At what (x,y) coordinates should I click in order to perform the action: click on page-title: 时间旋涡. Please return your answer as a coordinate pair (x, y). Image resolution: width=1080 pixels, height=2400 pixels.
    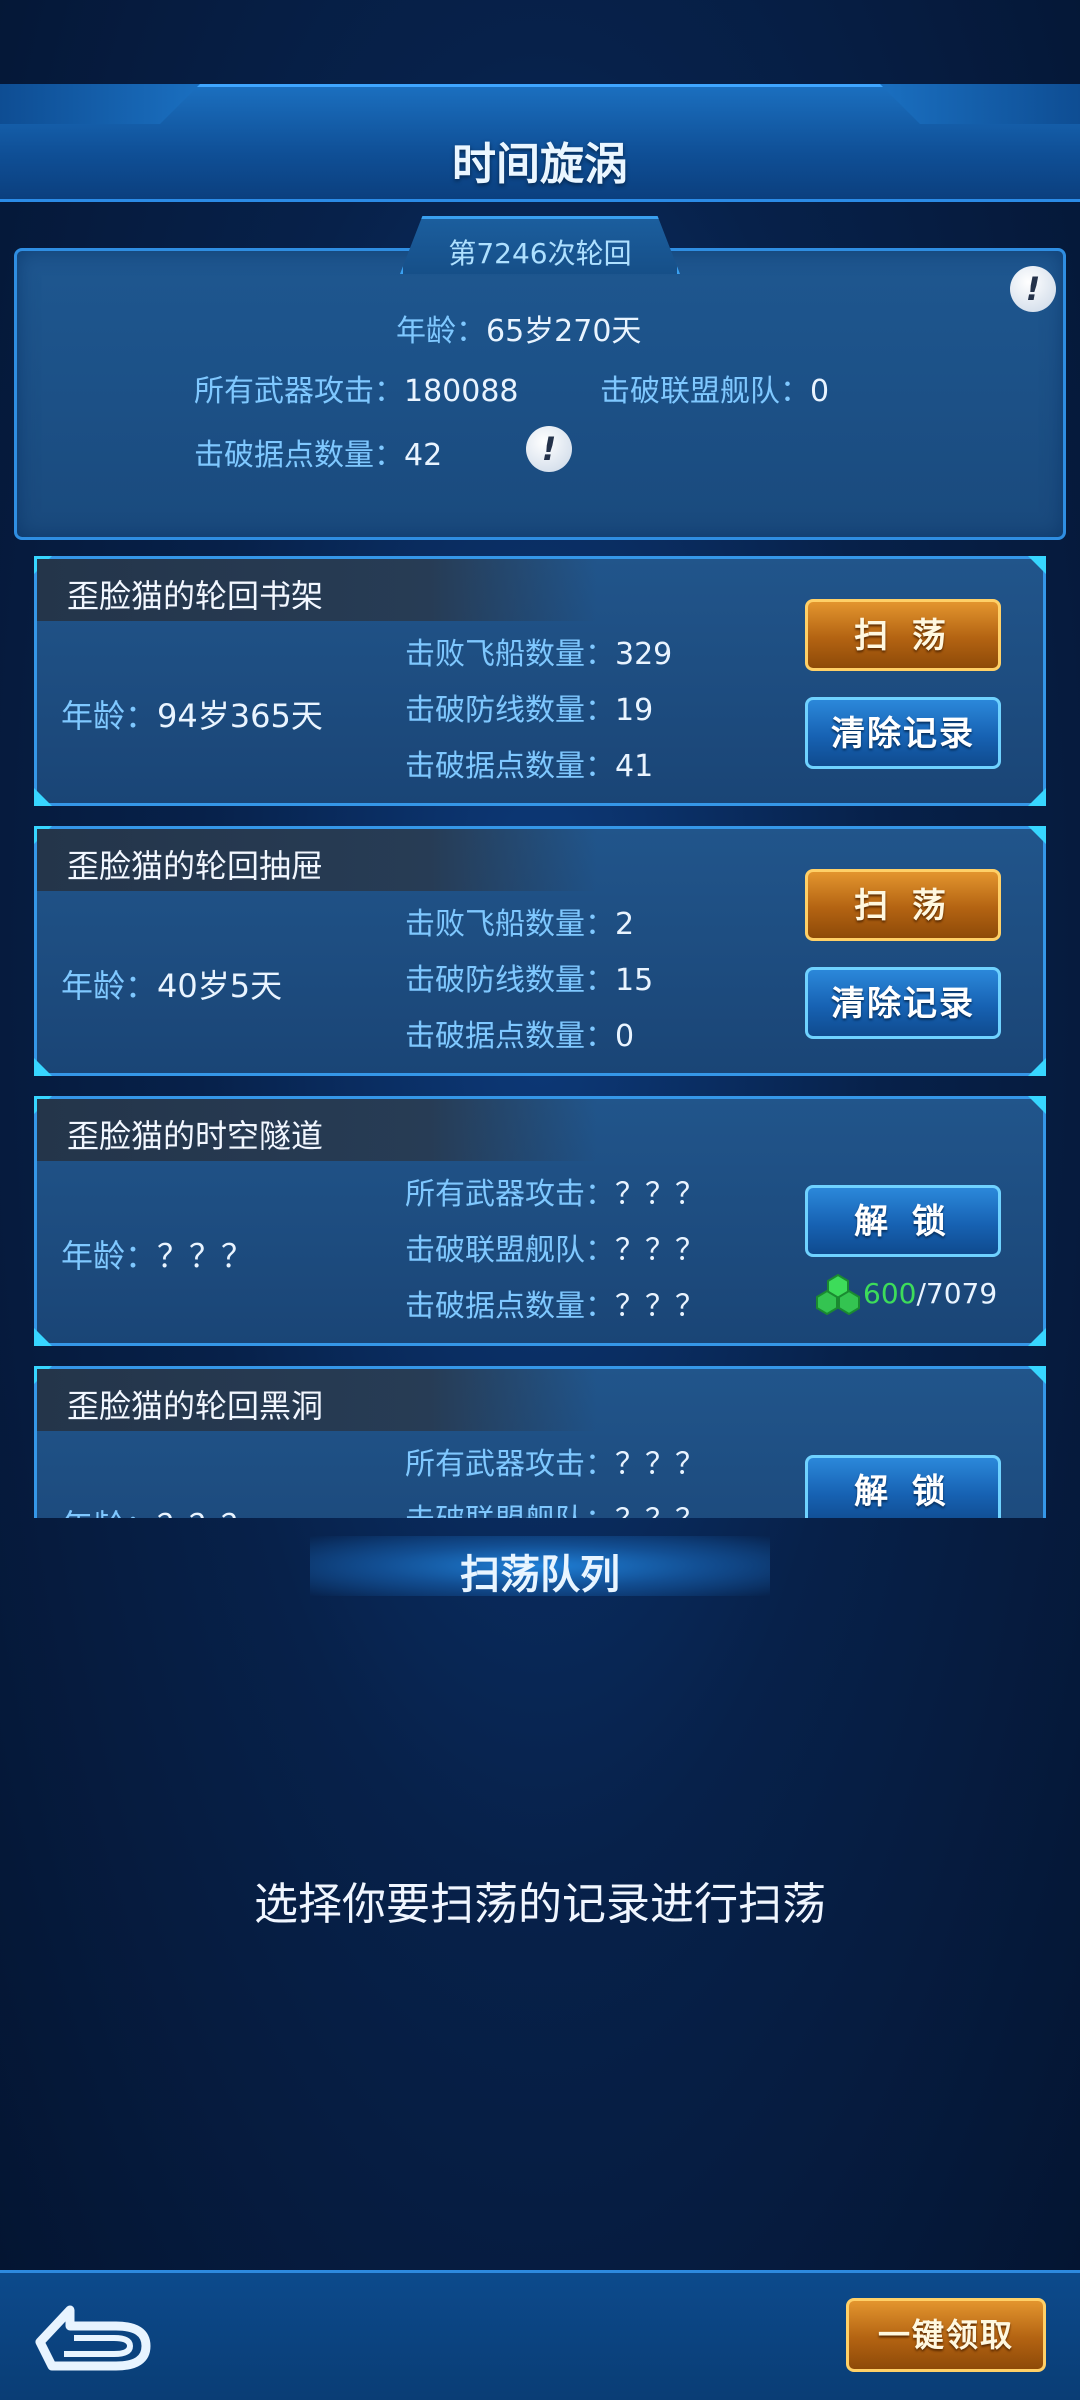
    Looking at the image, I should click on (540, 164).